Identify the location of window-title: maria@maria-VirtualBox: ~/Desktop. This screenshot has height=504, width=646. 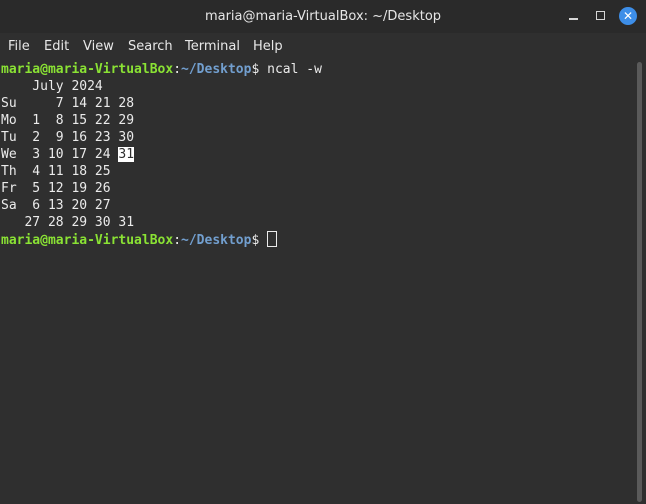
(323, 16).